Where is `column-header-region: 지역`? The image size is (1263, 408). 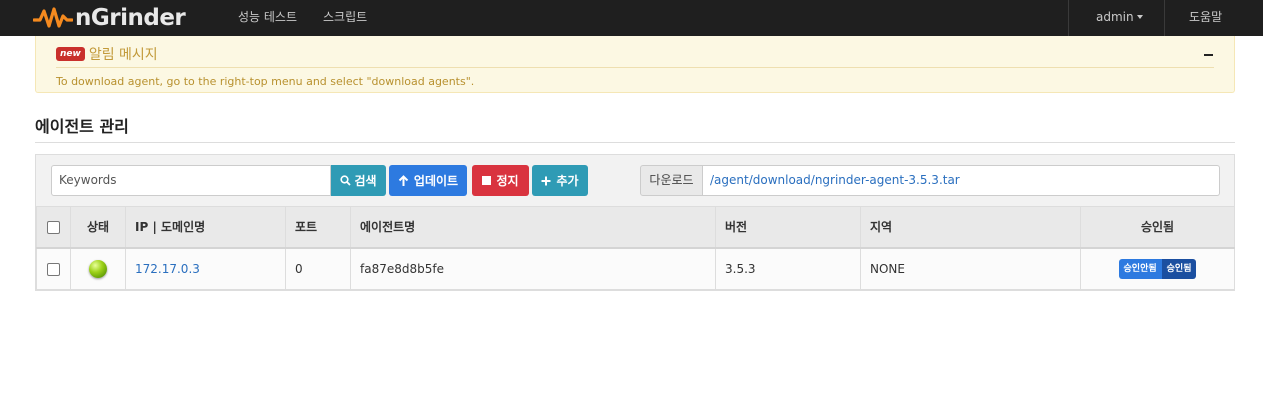 column-header-region: 지역 is located at coordinates (970, 227).